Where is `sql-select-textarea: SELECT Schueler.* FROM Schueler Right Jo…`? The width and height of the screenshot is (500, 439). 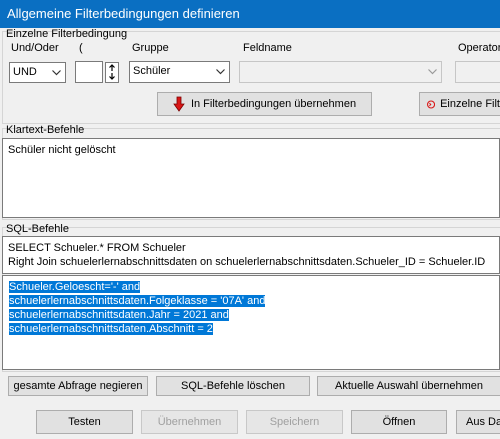
sql-select-textarea: SELECT Schueler.* FROM Schueler Right Jo… is located at coordinates (251, 255).